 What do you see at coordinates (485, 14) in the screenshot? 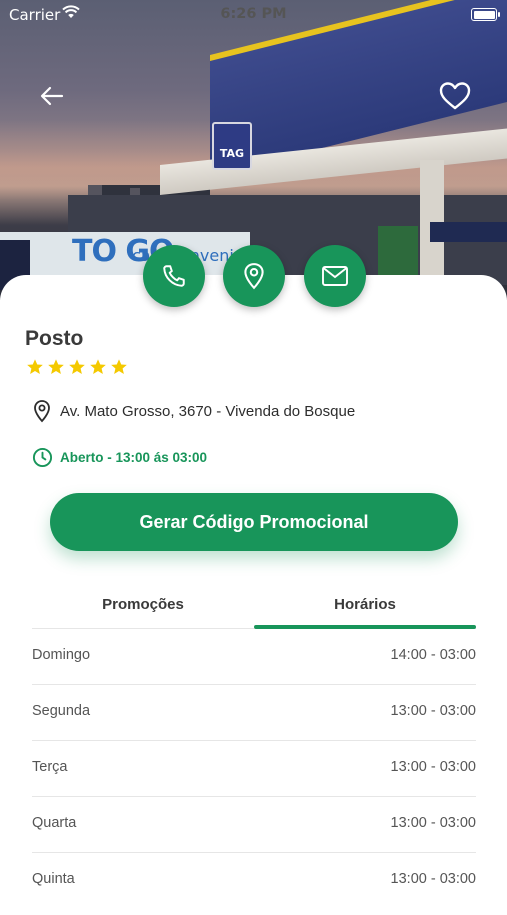
I see `battery-icon` at bounding box center [485, 14].